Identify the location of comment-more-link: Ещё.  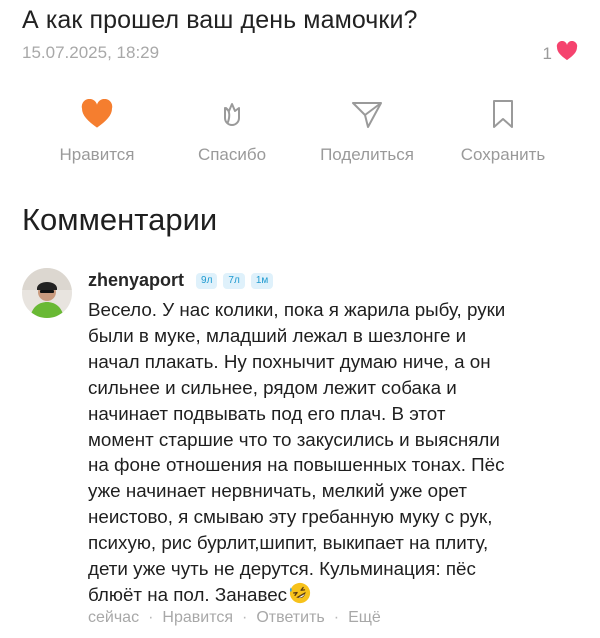
(364, 618).